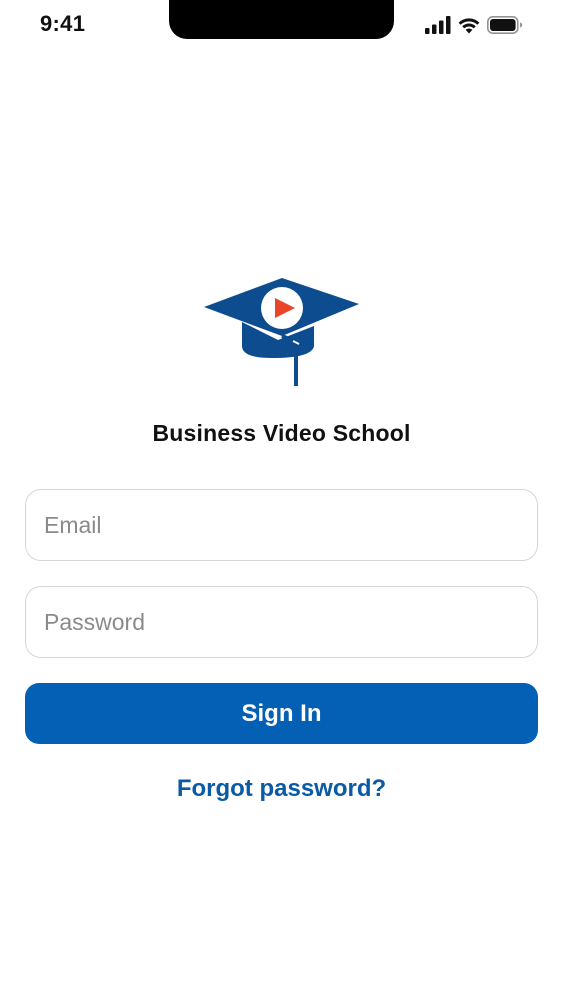 Image resolution: width=563 pixels, height=1000 pixels. I want to click on forgot-password-link: Forgot password?, so click(281, 789).